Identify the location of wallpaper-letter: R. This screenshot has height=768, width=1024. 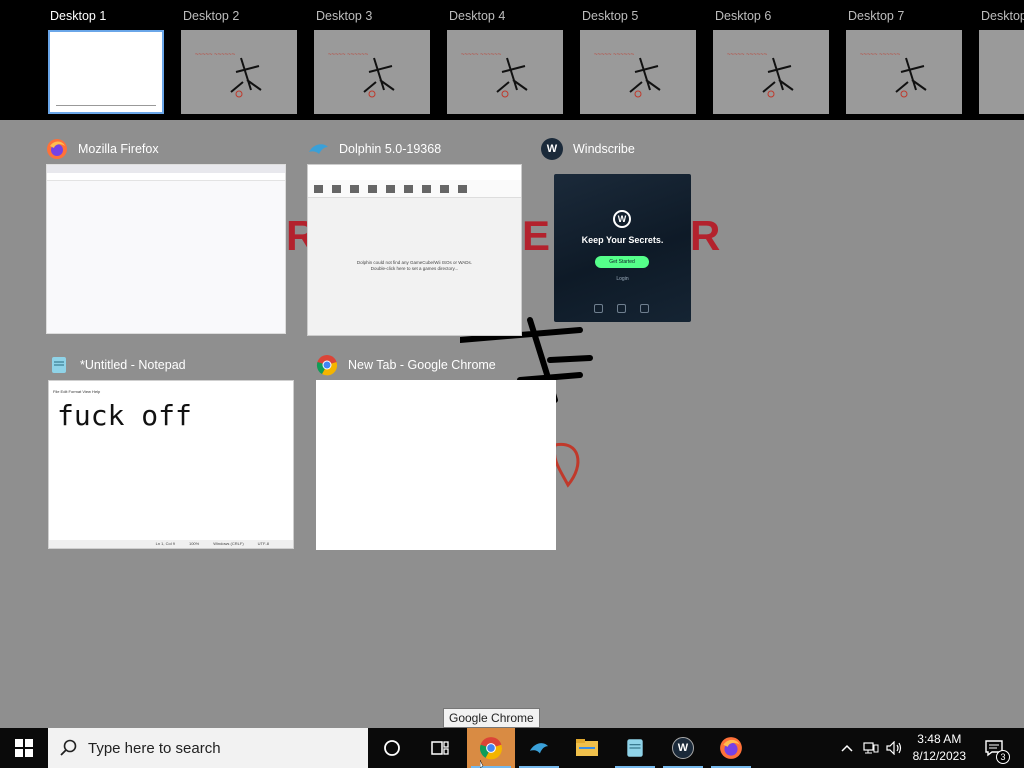
(706, 235).